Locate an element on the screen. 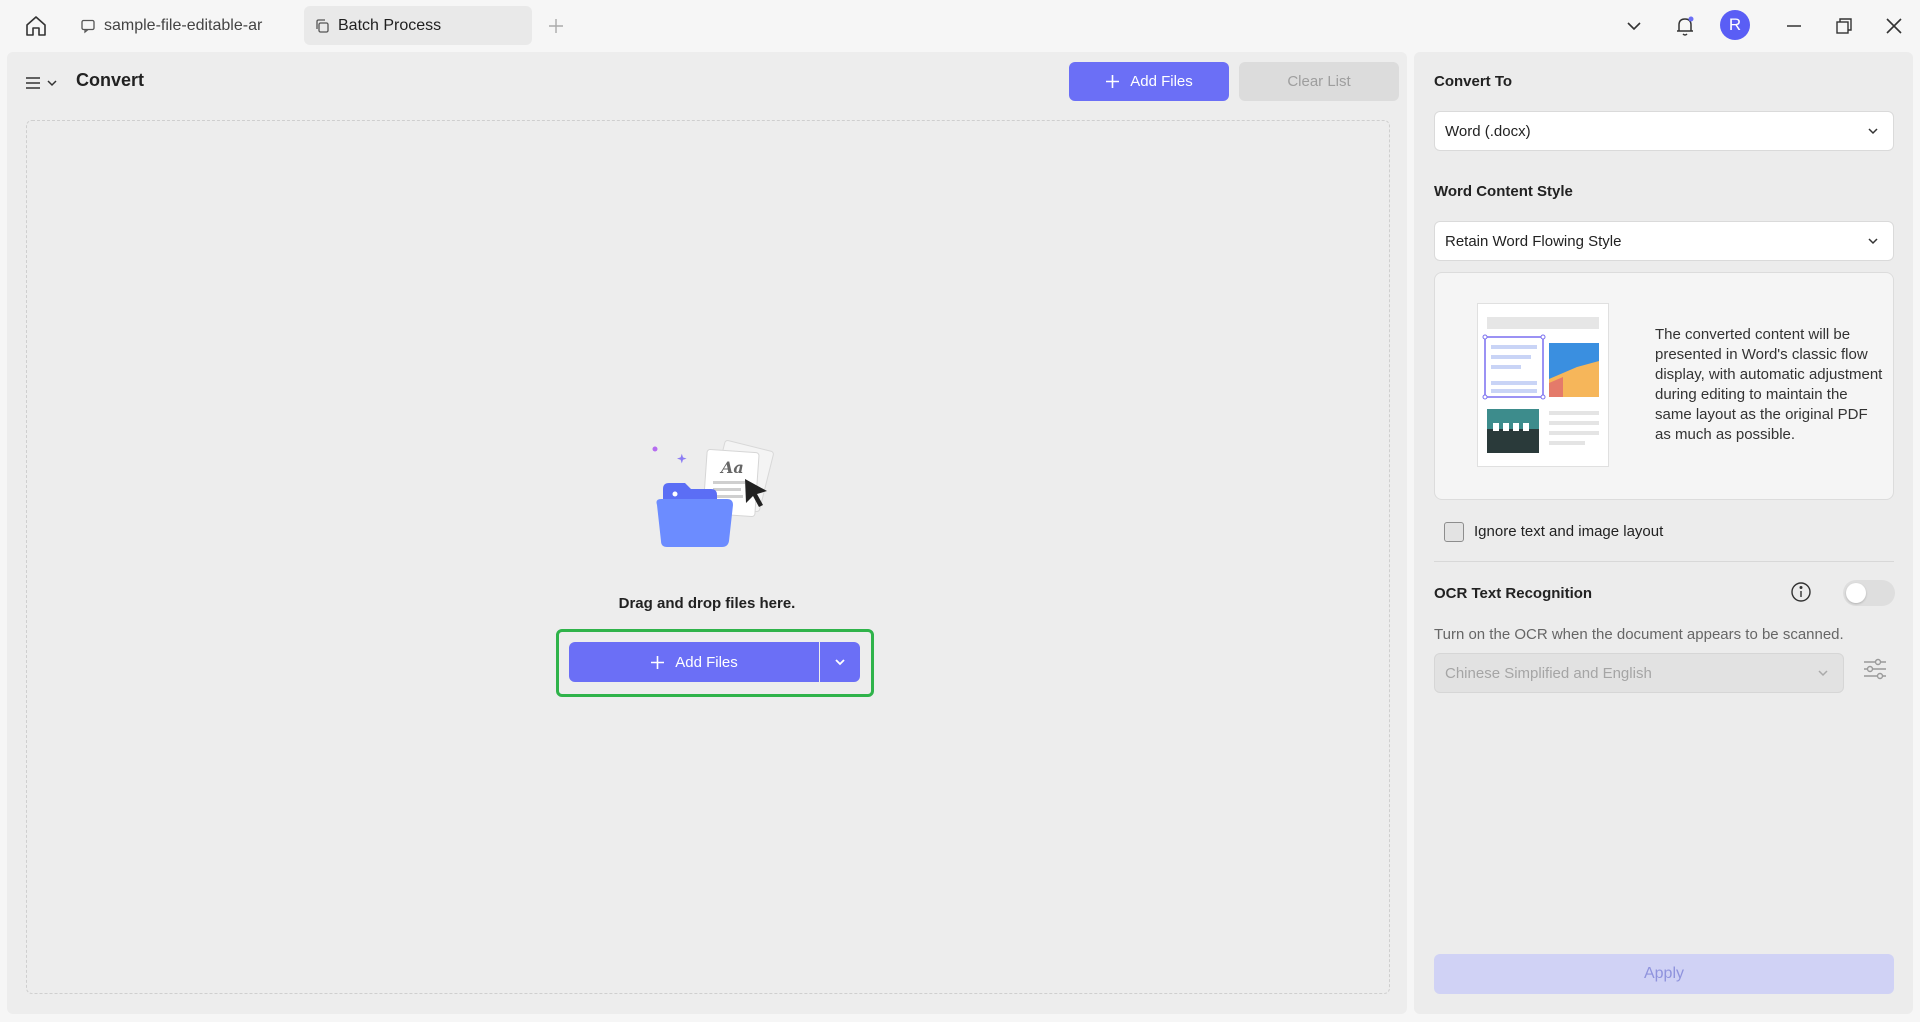  clear-list-label: Clear List is located at coordinates (1319, 81).